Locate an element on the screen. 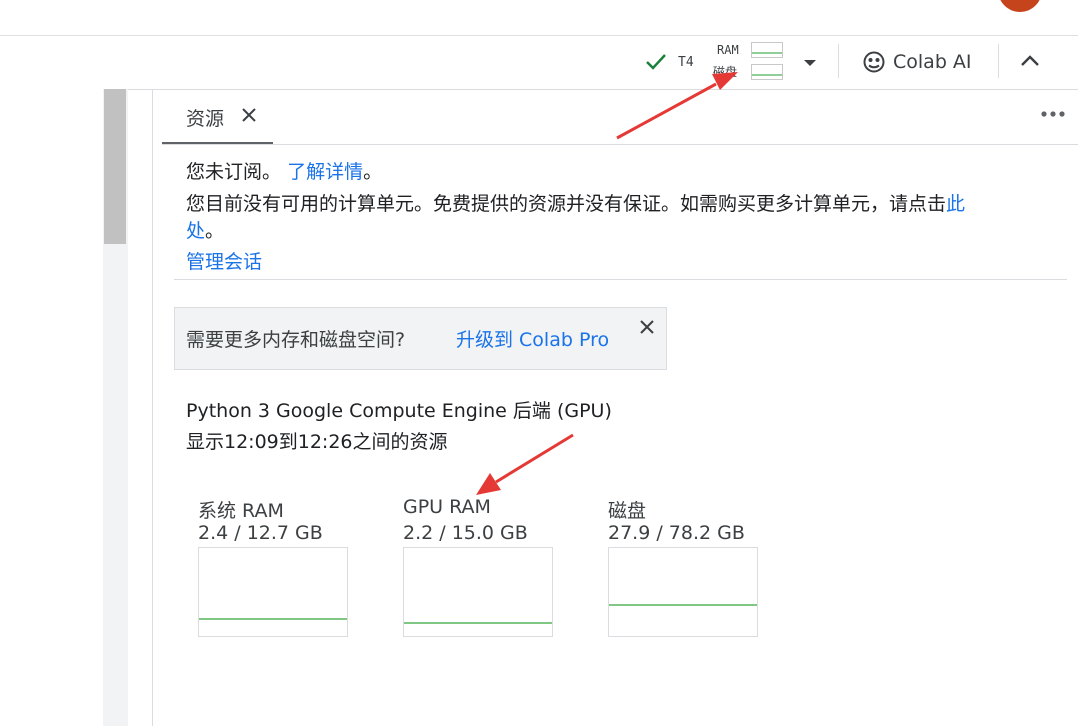 This screenshot has width=1078, height=726. runtime-accelerator-label: T4 is located at coordinates (686, 62).